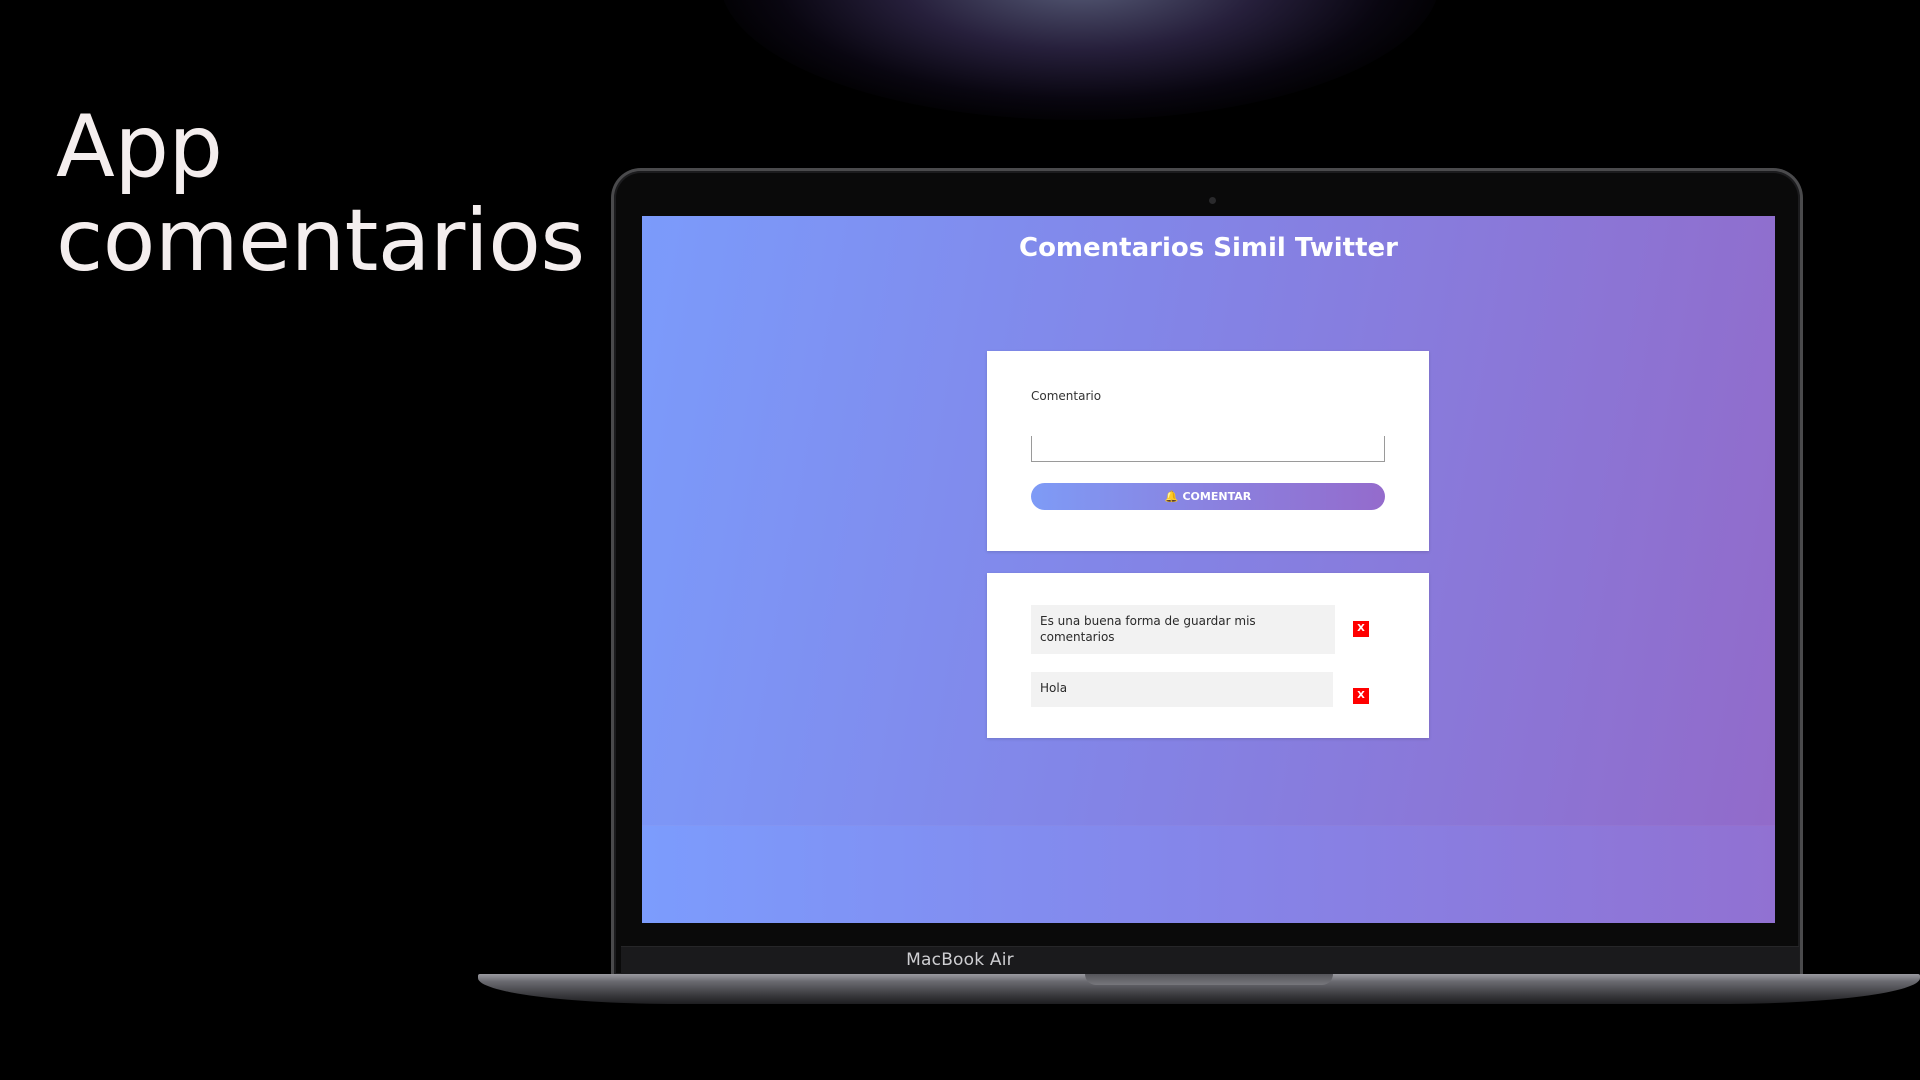 This screenshot has height=1080, width=1920. What do you see at coordinates (1080, 60) in the screenshot?
I see `top-glow` at bounding box center [1080, 60].